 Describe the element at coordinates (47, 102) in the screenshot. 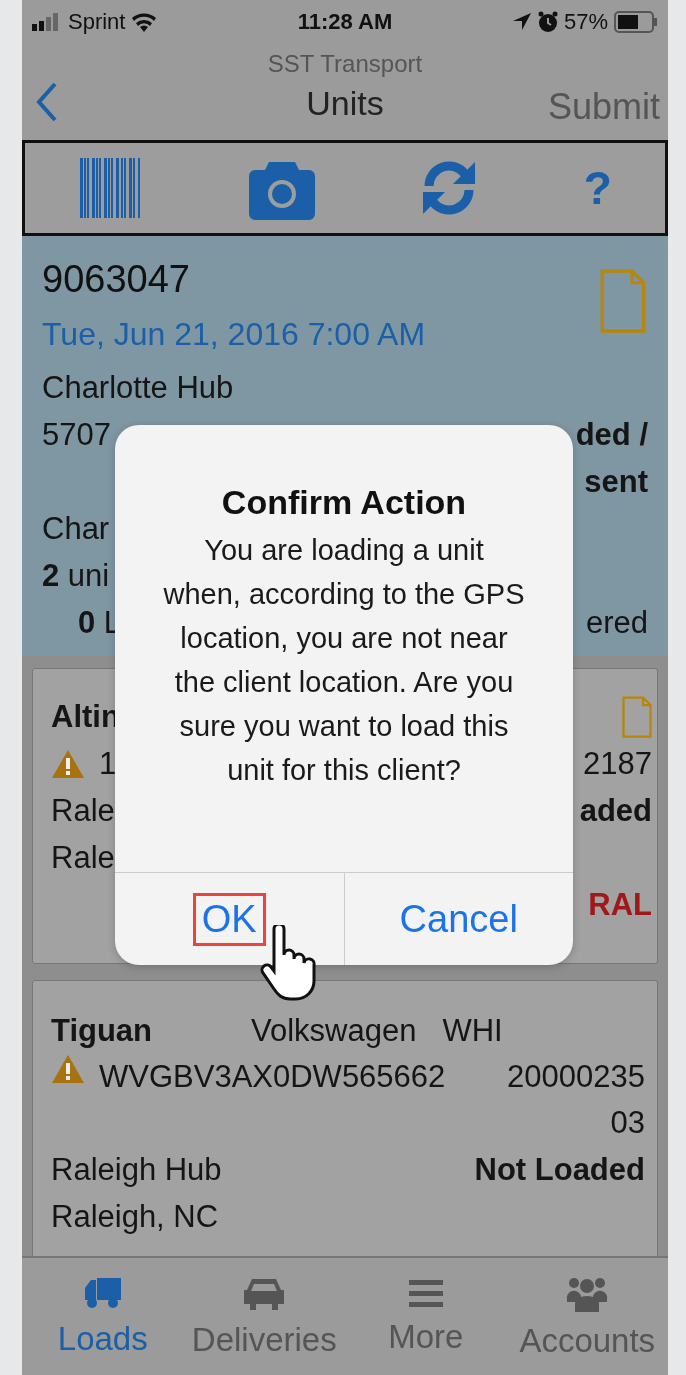

I see `back-chevron-icon` at that location.